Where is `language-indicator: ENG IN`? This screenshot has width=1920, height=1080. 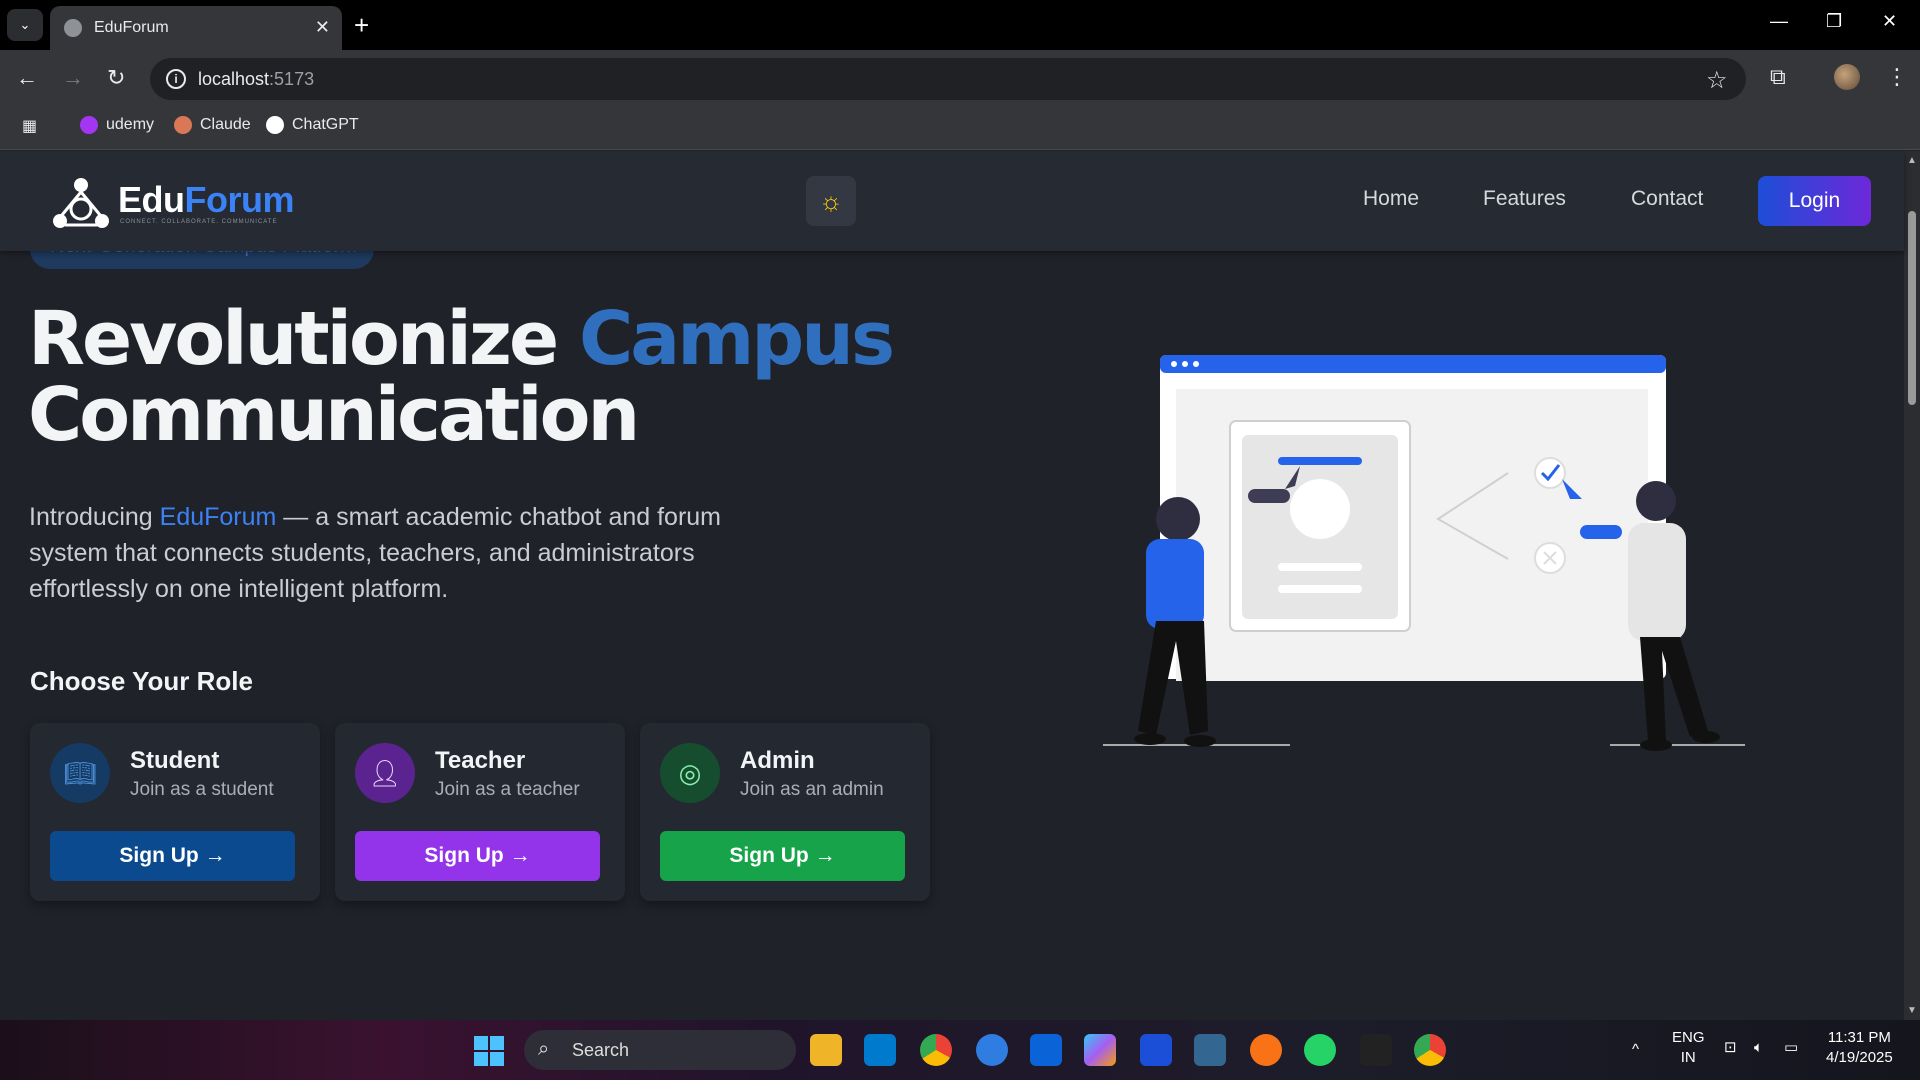
language-indicator: ENG IN is located at coordinates (1688, 1048).